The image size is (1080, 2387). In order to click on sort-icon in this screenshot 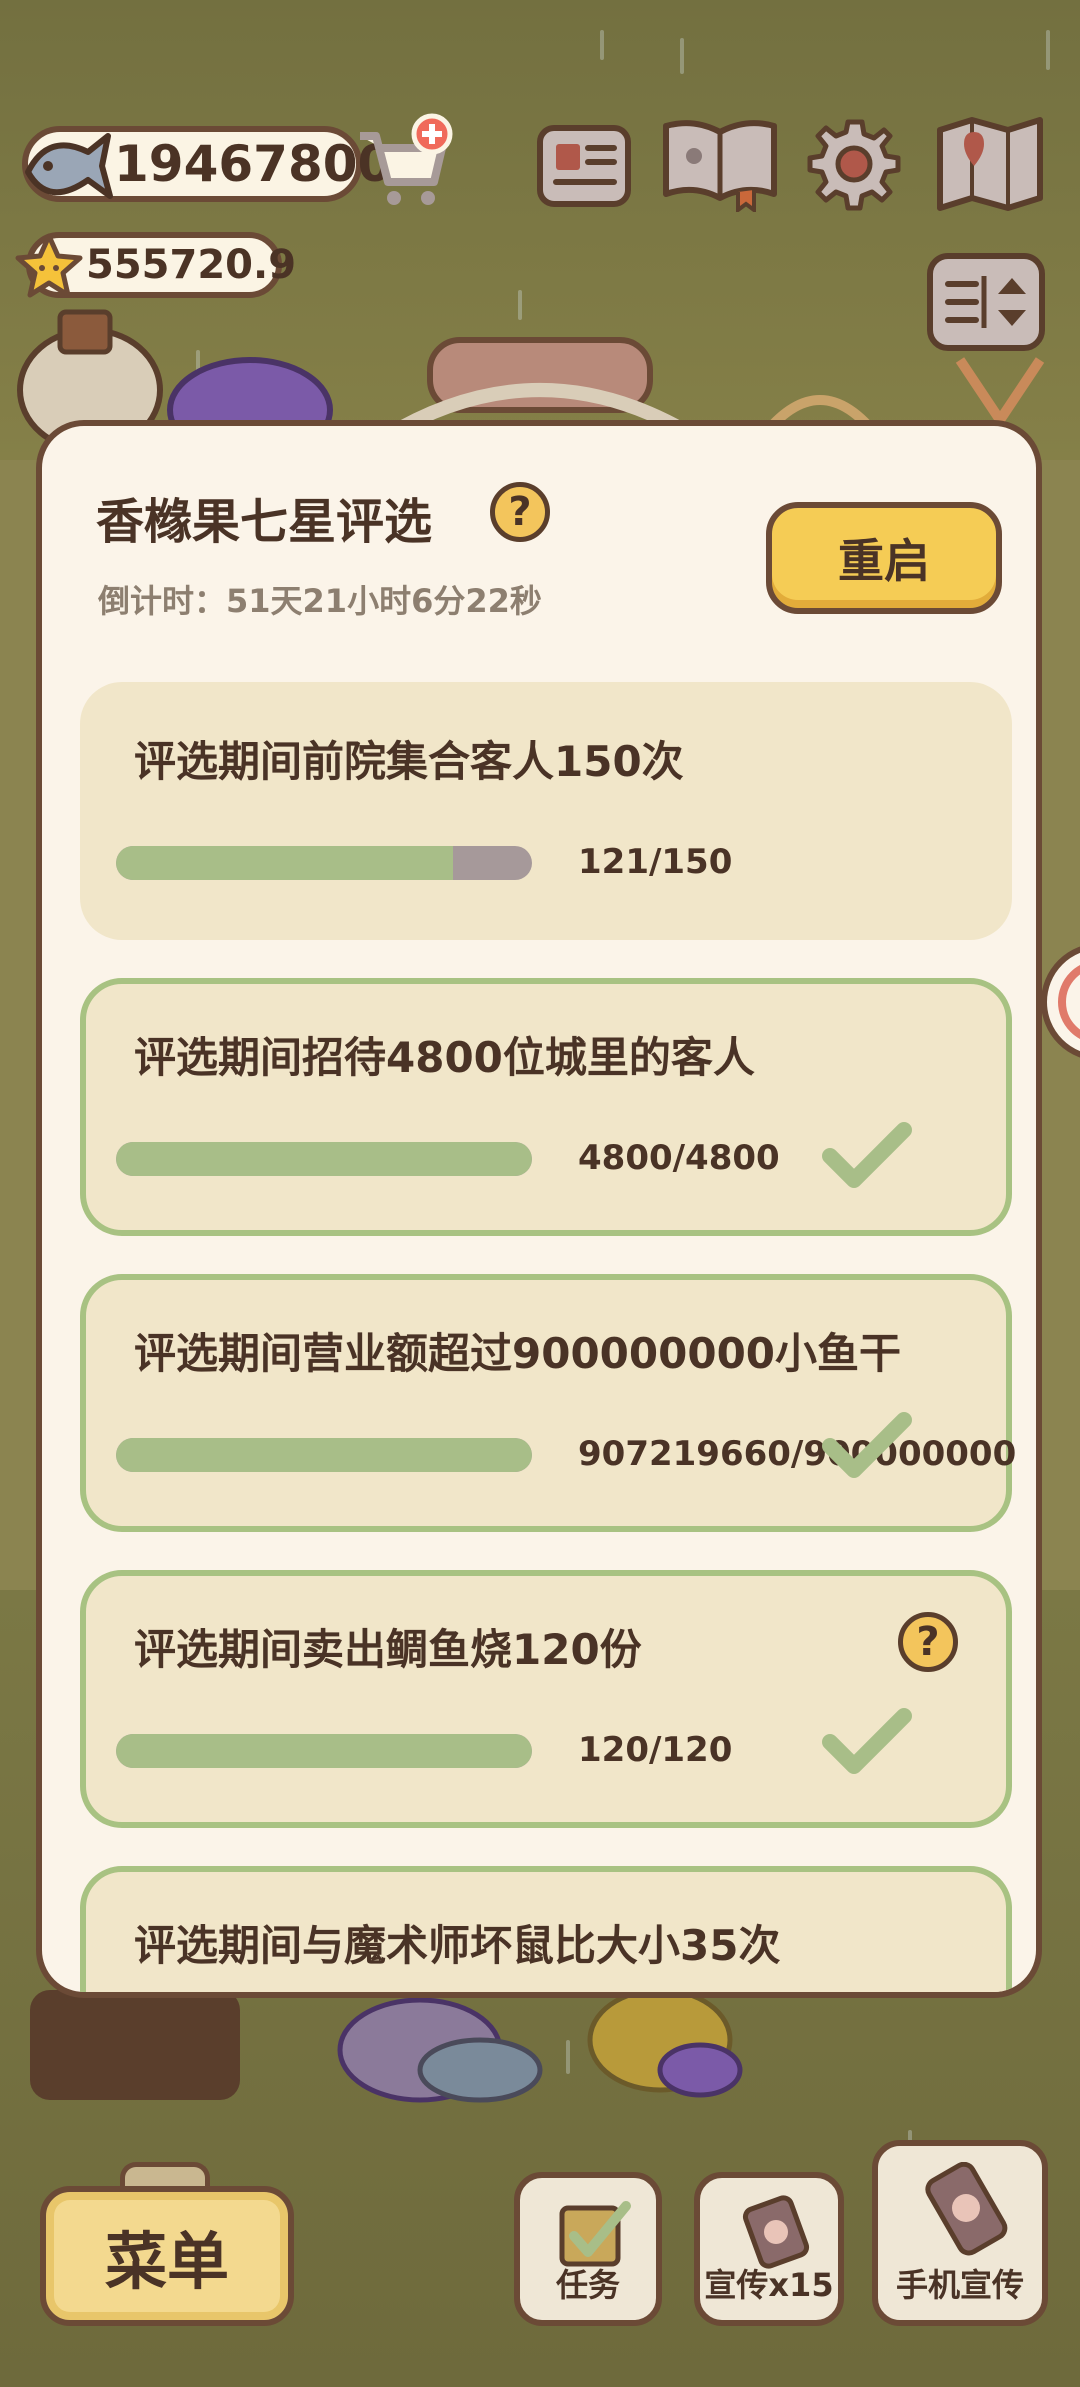, I will do `click(986, 302)`.